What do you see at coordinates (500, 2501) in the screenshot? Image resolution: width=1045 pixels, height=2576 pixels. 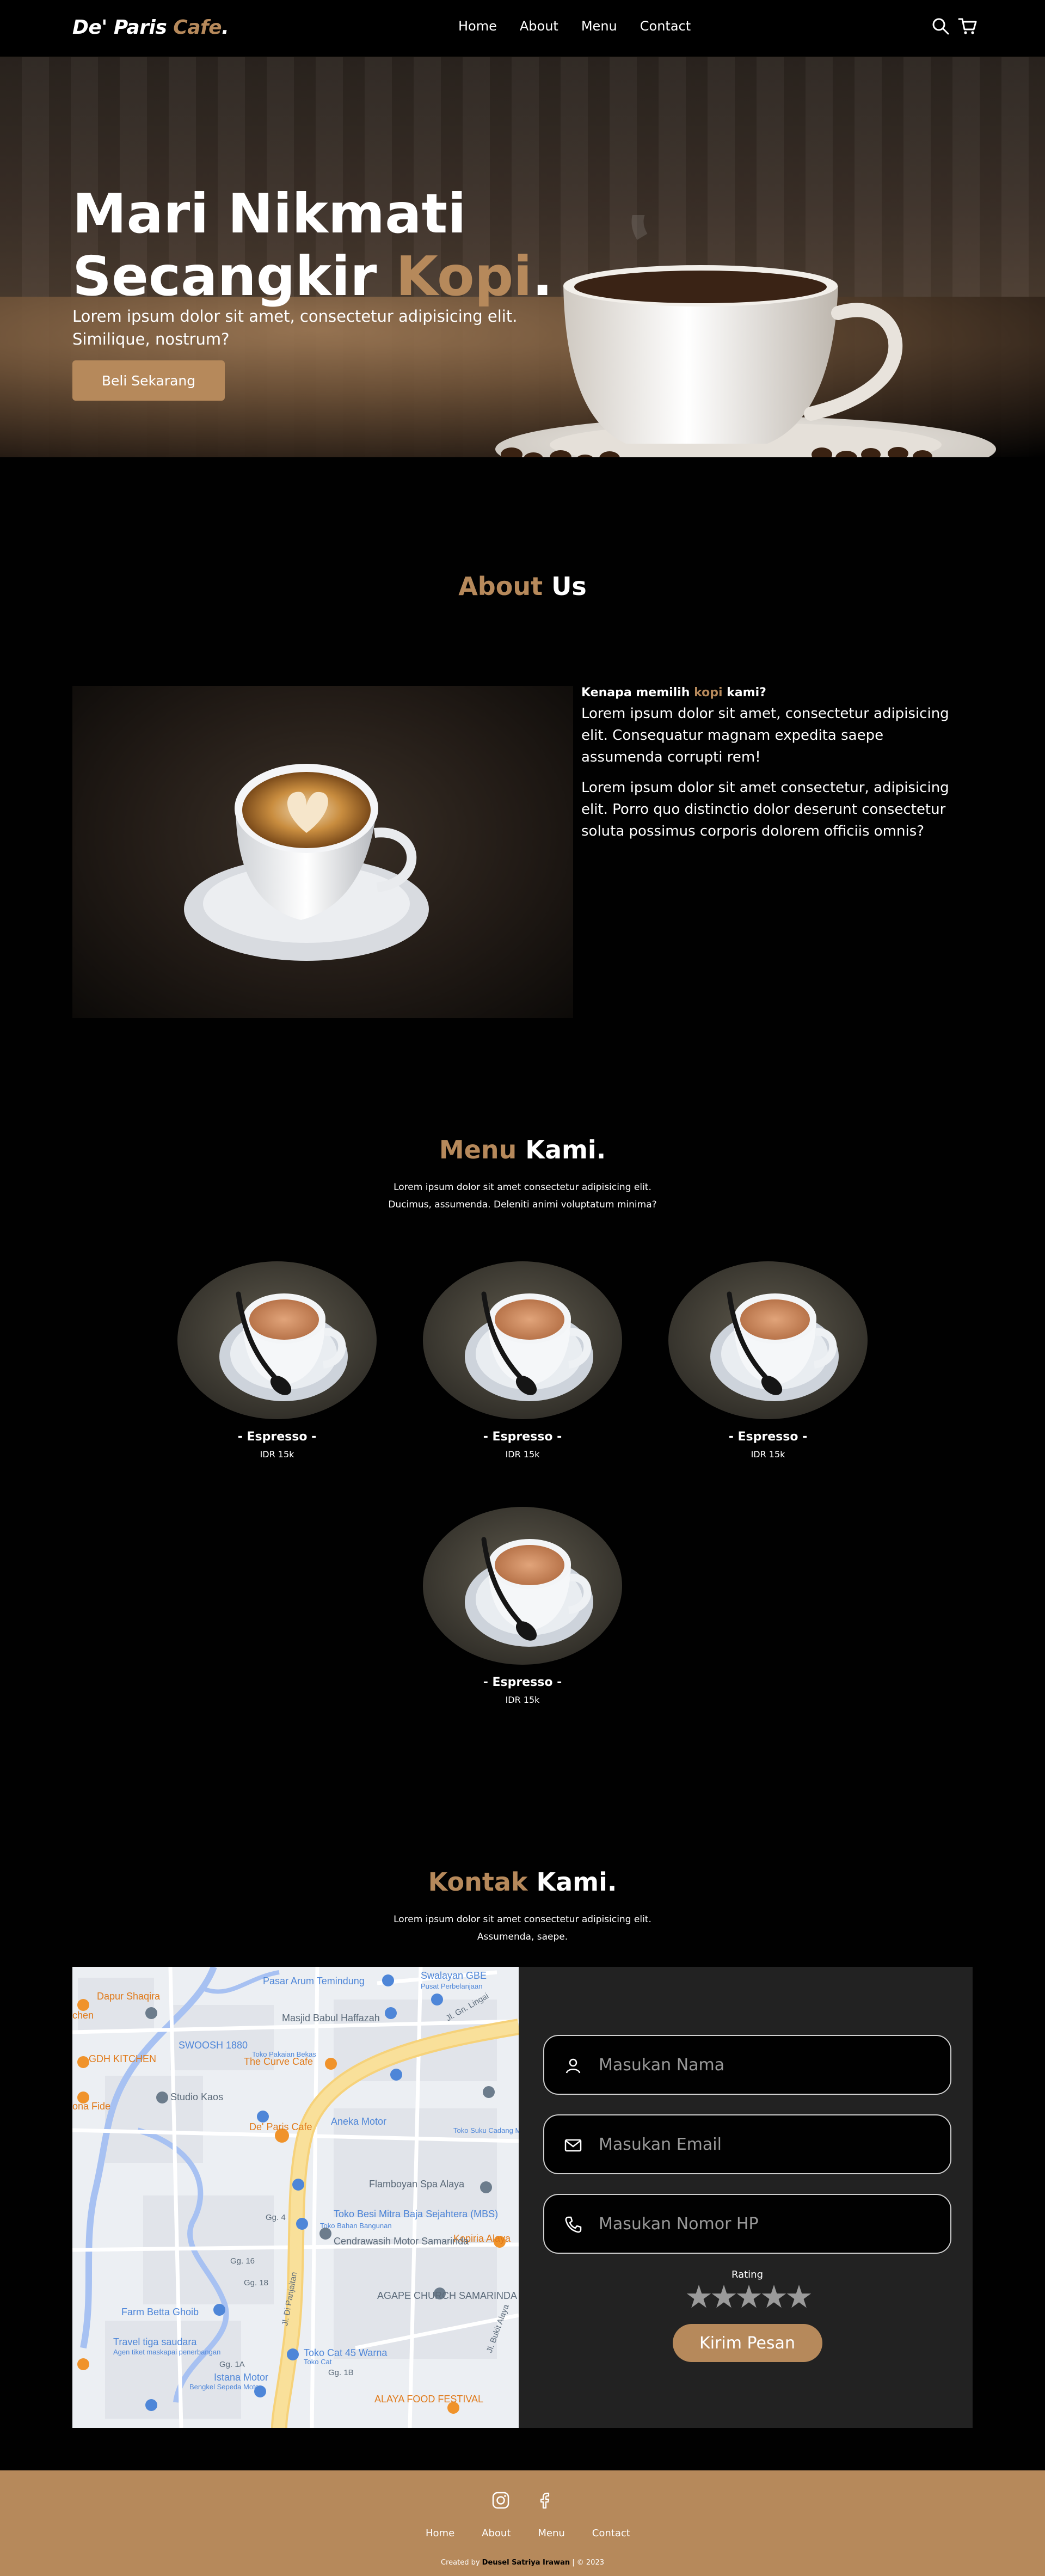 I see `instagram-icon` at bounding box center [500, 2501].